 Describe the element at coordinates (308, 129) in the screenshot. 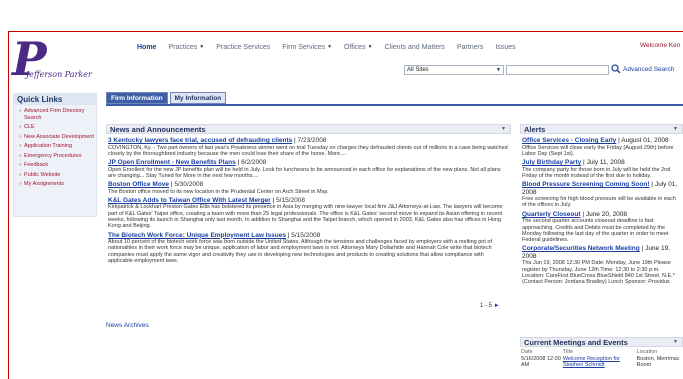

I see `news-header: News and Announcements ▼` at that location.